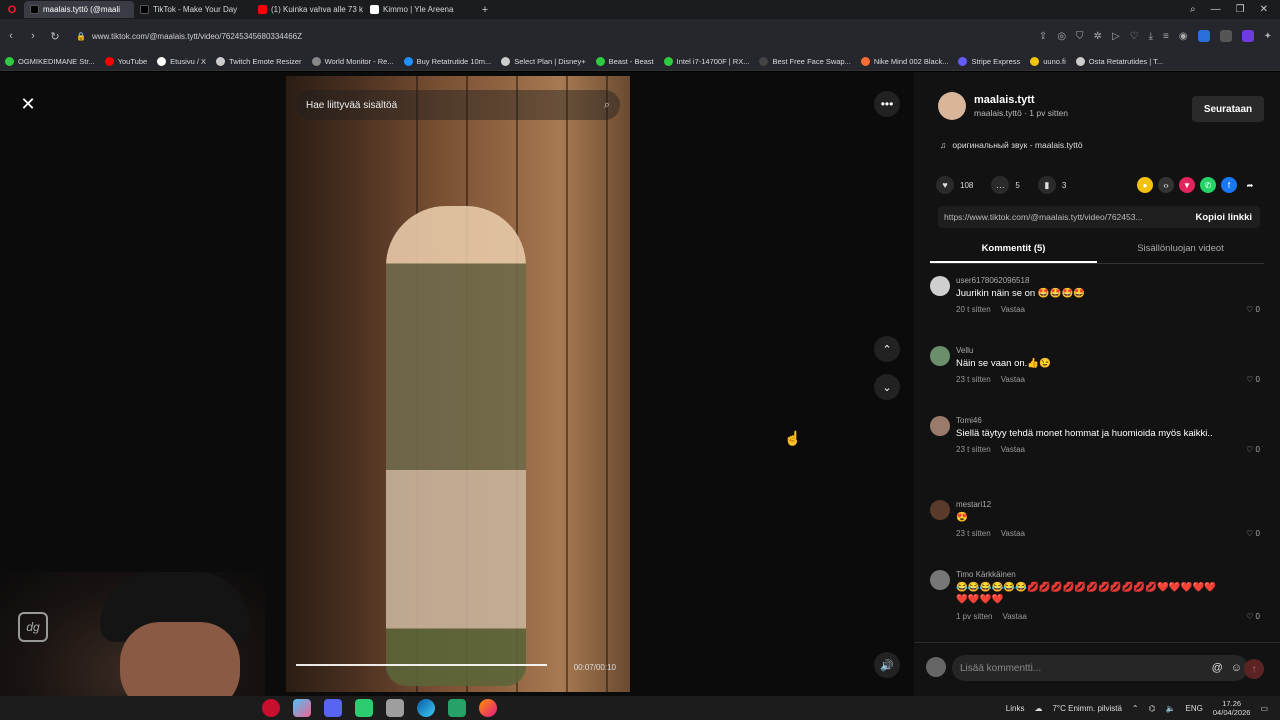  Describe the element at coordinates (426, 708) in the screenshot. I see `edge-icon` at that location.